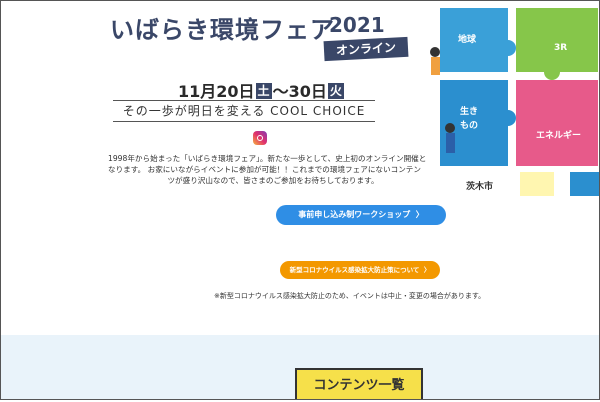 The image size is (600, 402). What do you see at coordinates (467, 39) in the screenshot?
I see `puzzle-label-earth: 地球` at bounding box center [467, 39].